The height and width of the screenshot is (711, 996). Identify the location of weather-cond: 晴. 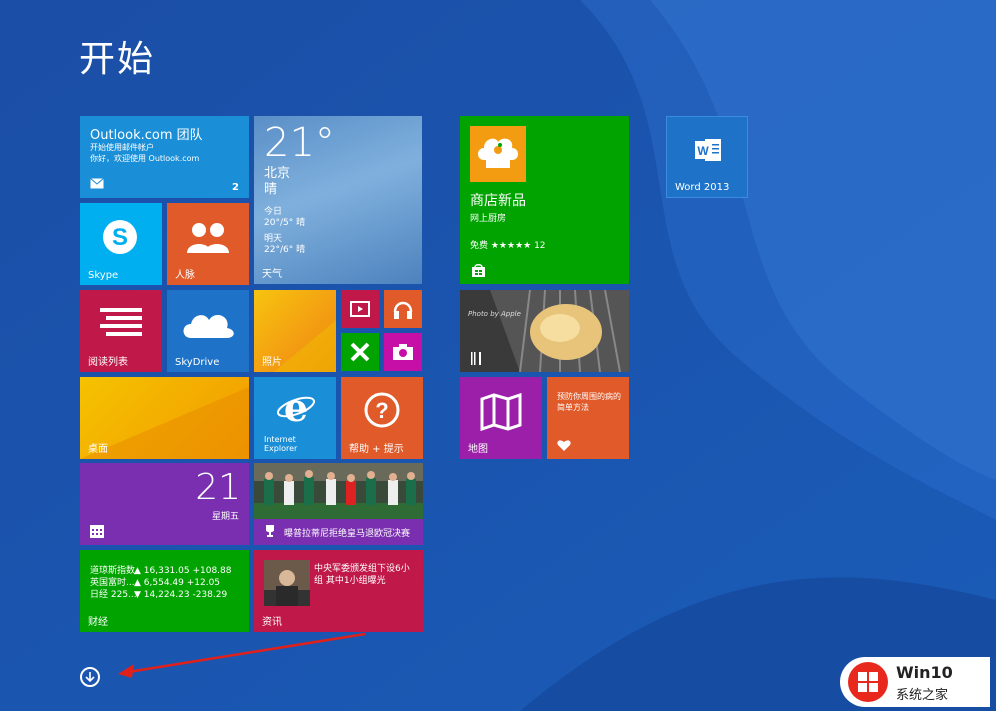
(271, 189).